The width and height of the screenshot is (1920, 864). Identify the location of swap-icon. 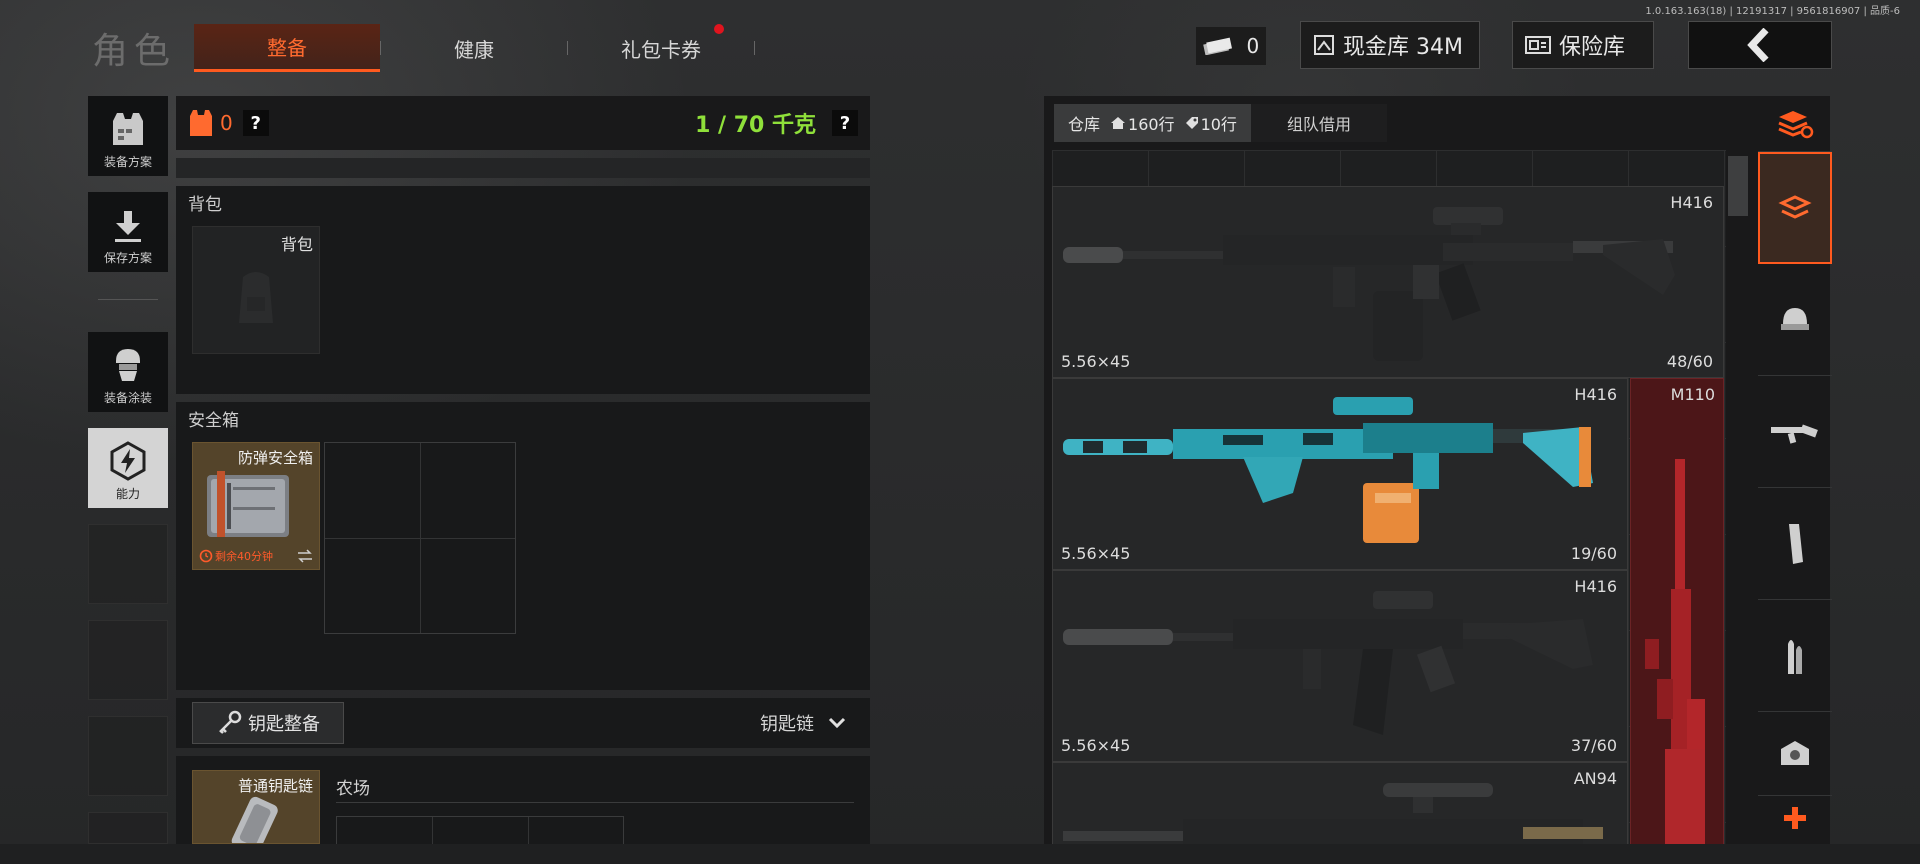
(305, 556).